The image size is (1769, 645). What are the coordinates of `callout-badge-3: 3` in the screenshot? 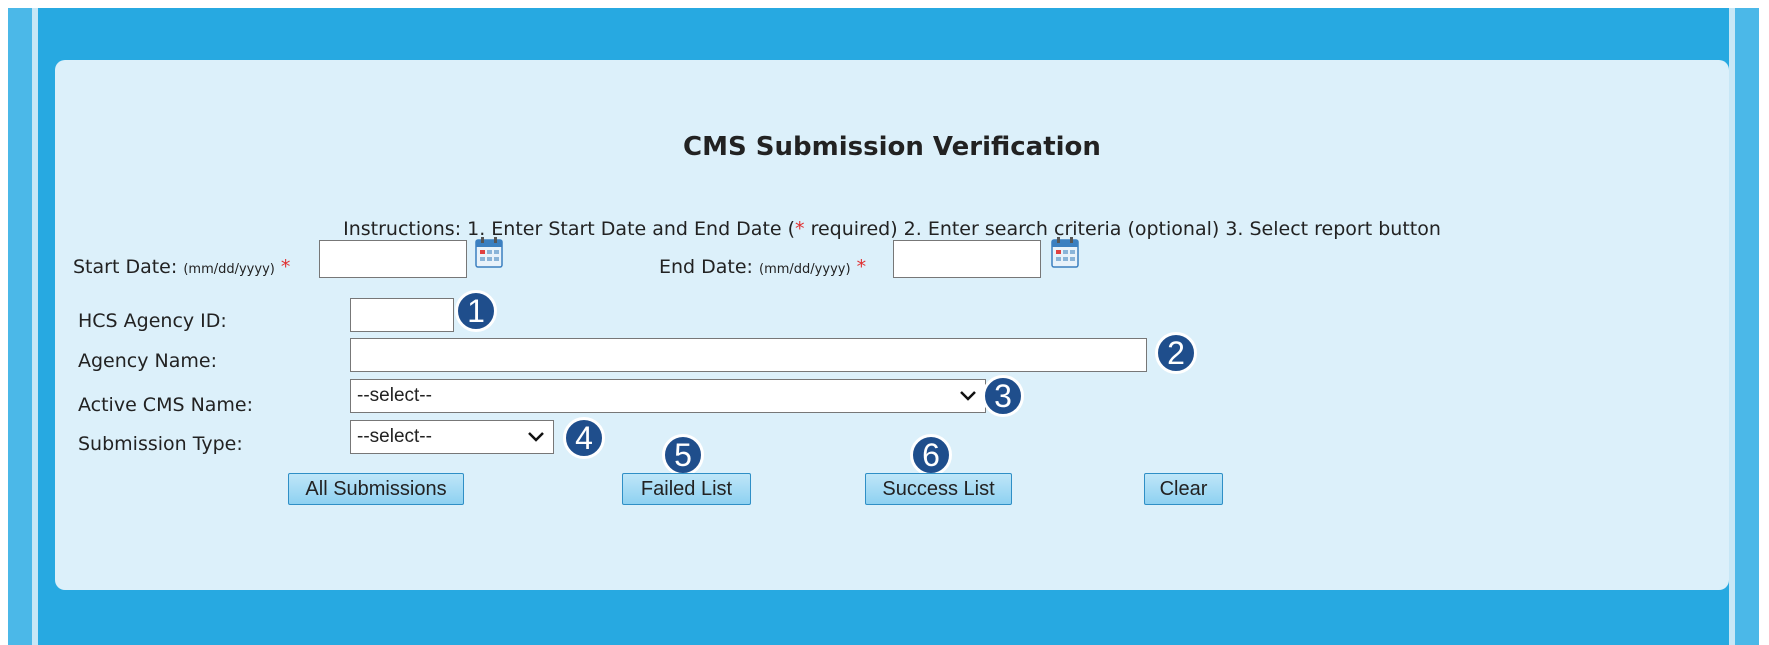 It's located at (1003, 396).